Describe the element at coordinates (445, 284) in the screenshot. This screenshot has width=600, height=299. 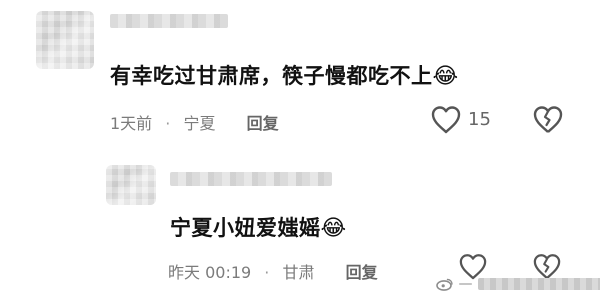
I see `weibo-logo-icon` at that location.